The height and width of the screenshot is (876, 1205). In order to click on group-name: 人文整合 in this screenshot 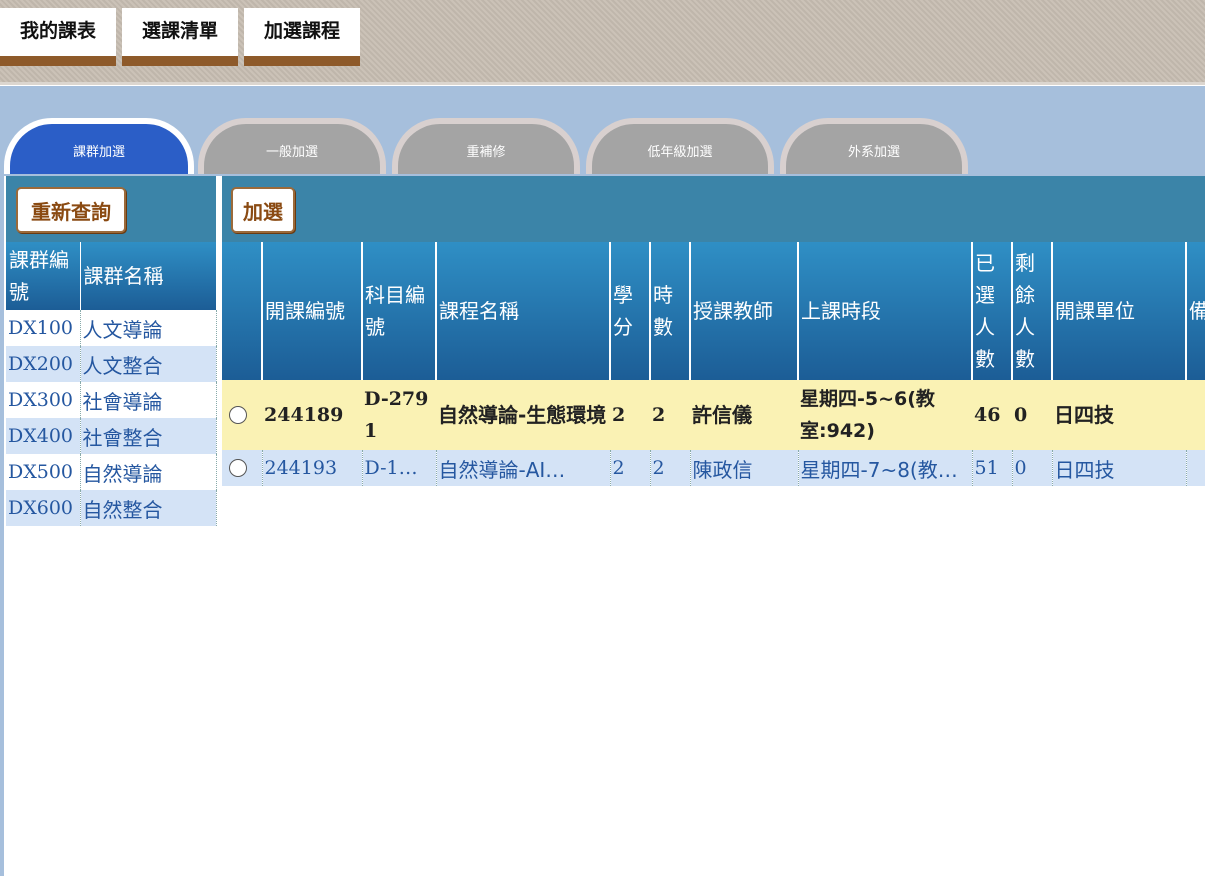, I will do `click(148, 364)`.